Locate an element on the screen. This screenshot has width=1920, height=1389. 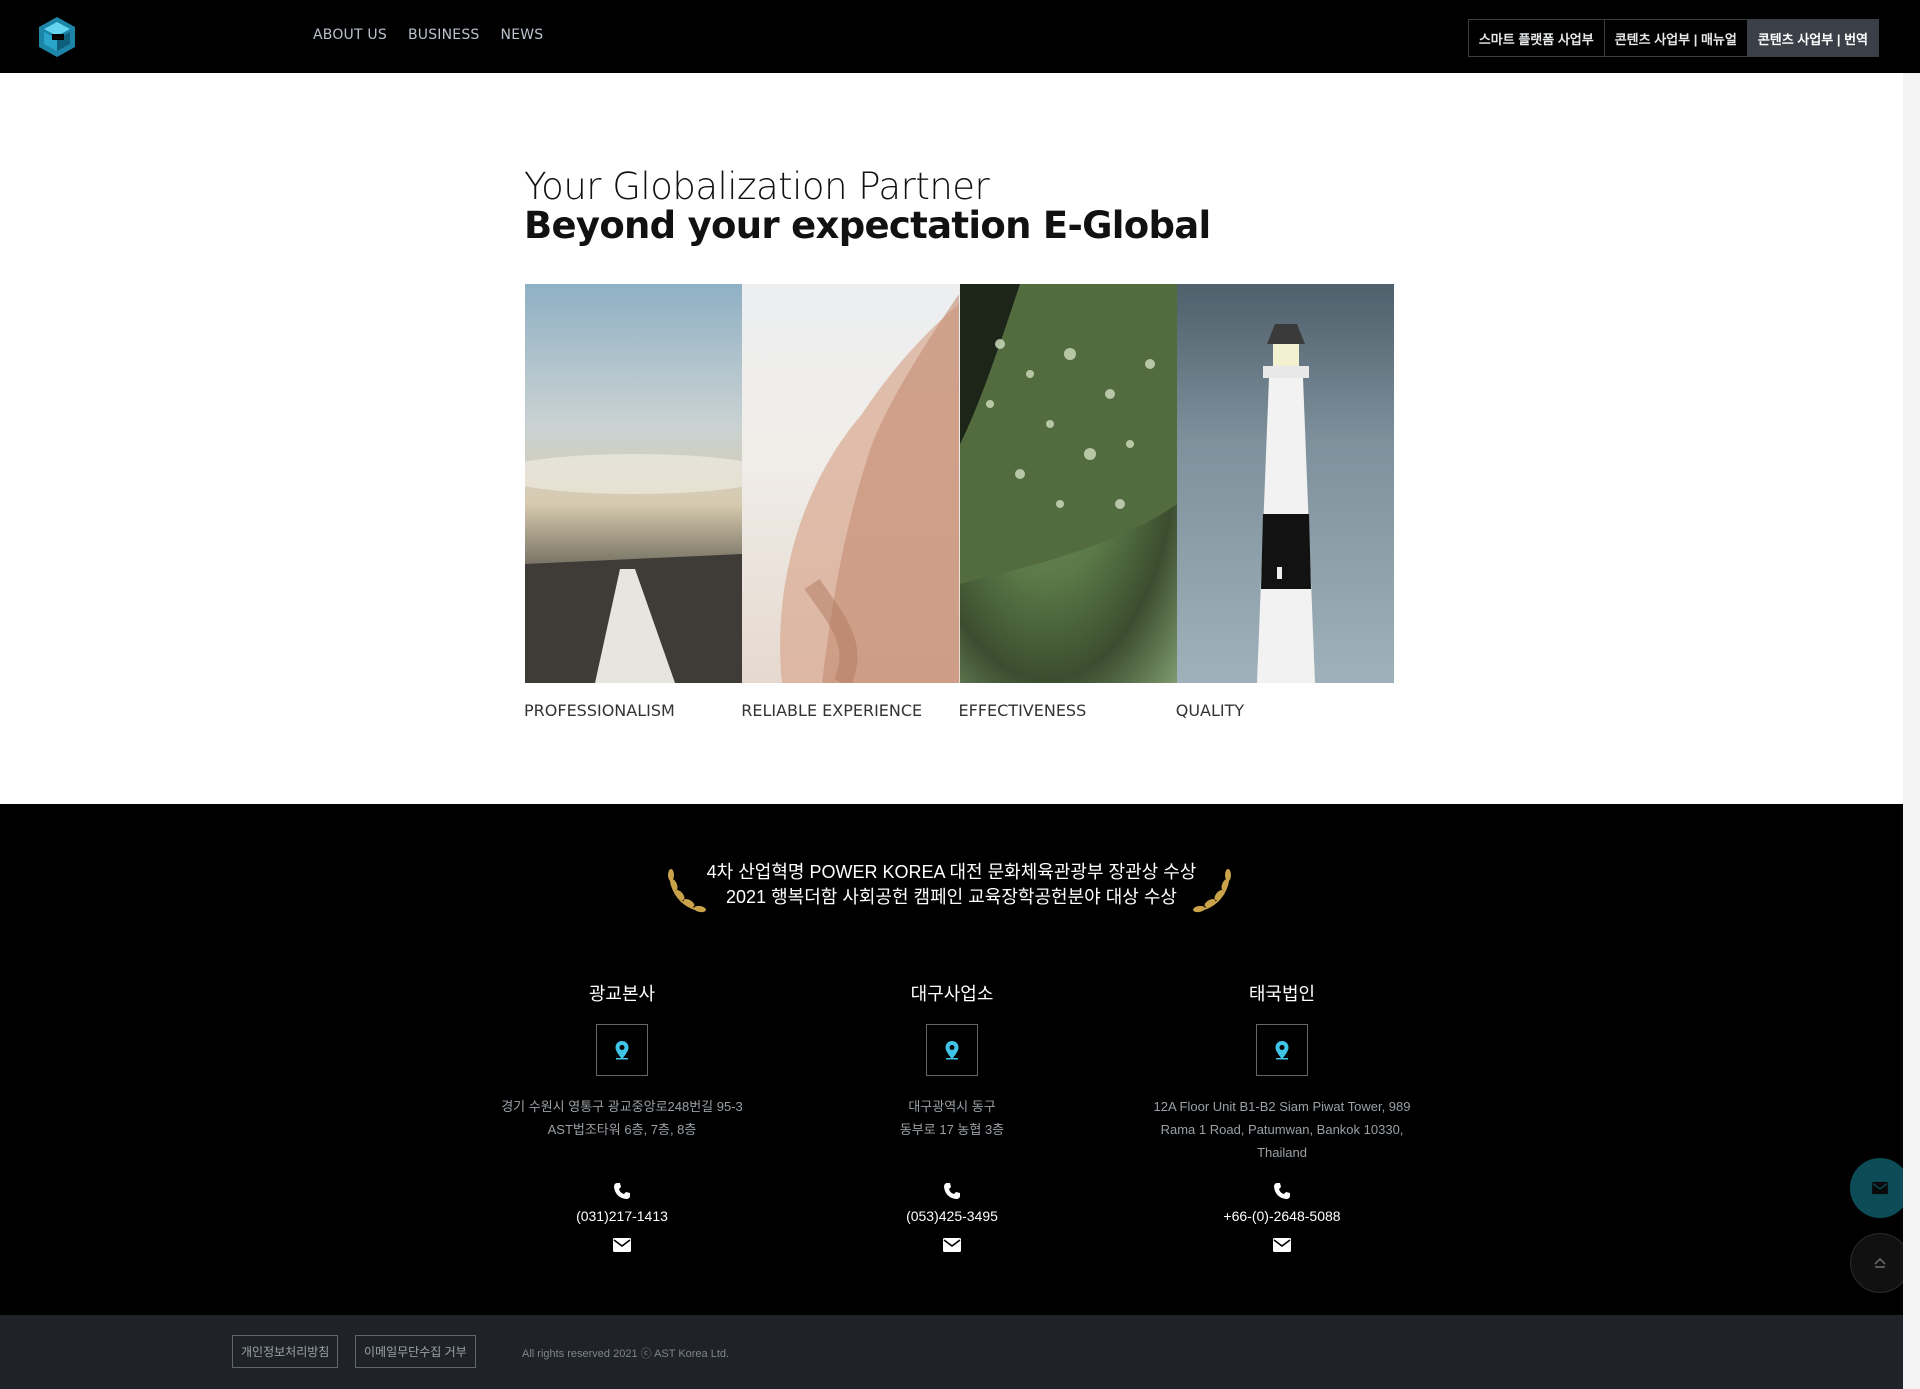
arrow-up-icon is located at coordinates (1880, 1262).